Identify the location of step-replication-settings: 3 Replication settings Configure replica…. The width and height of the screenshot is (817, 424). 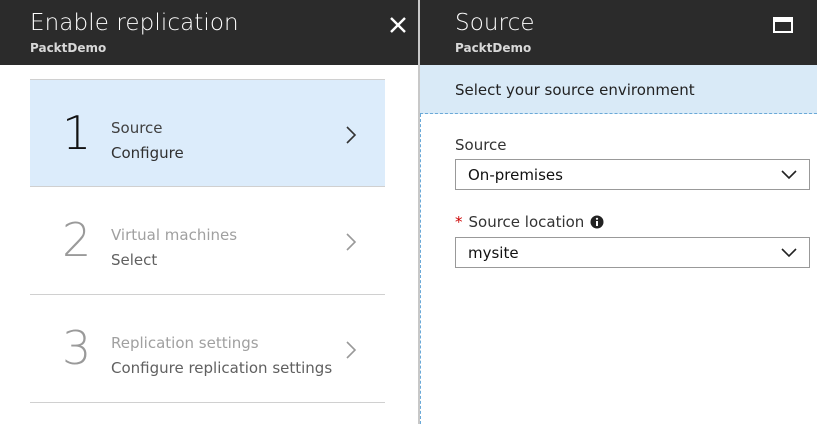
(207, 349).